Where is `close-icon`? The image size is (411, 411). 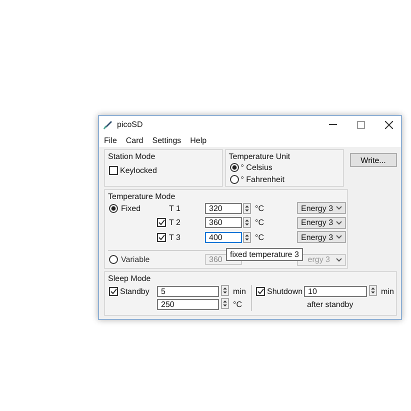 close-icon is located at coordinates (389, 124).